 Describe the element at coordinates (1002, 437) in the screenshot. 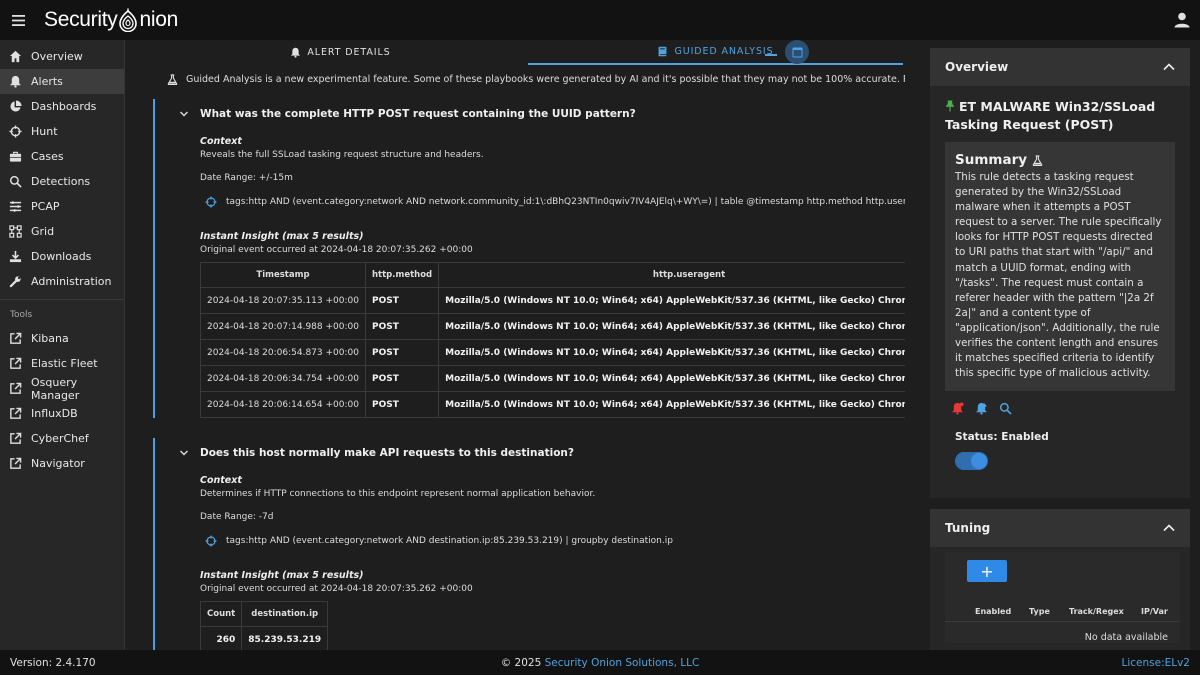

I see `status-label: Status: Enabled` at that location.